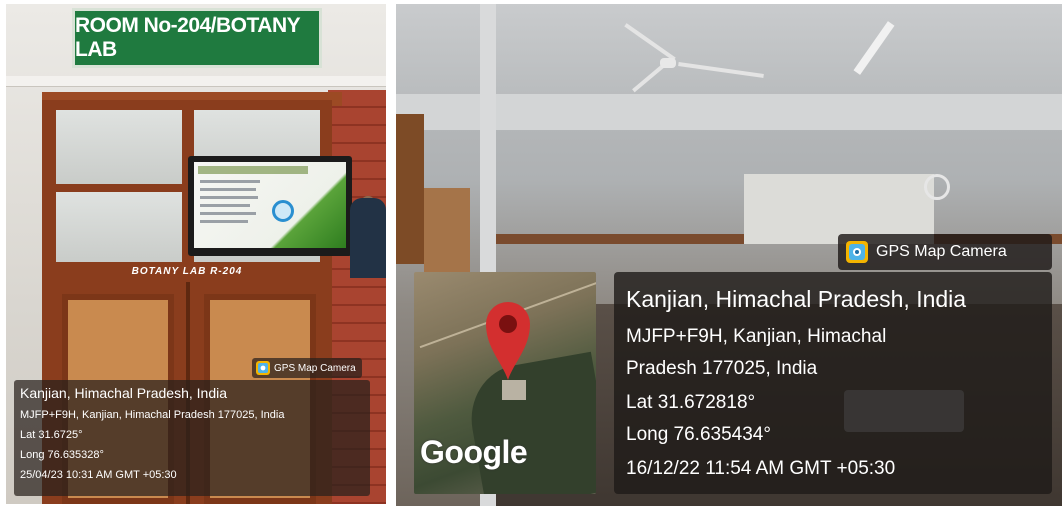 Image resolution: width=1062 pixels, height=508 pixels. What do you see at coordinates (253, 170) in the screenshot?
I see `slide-title-bar` at bounding box center [253, 170].